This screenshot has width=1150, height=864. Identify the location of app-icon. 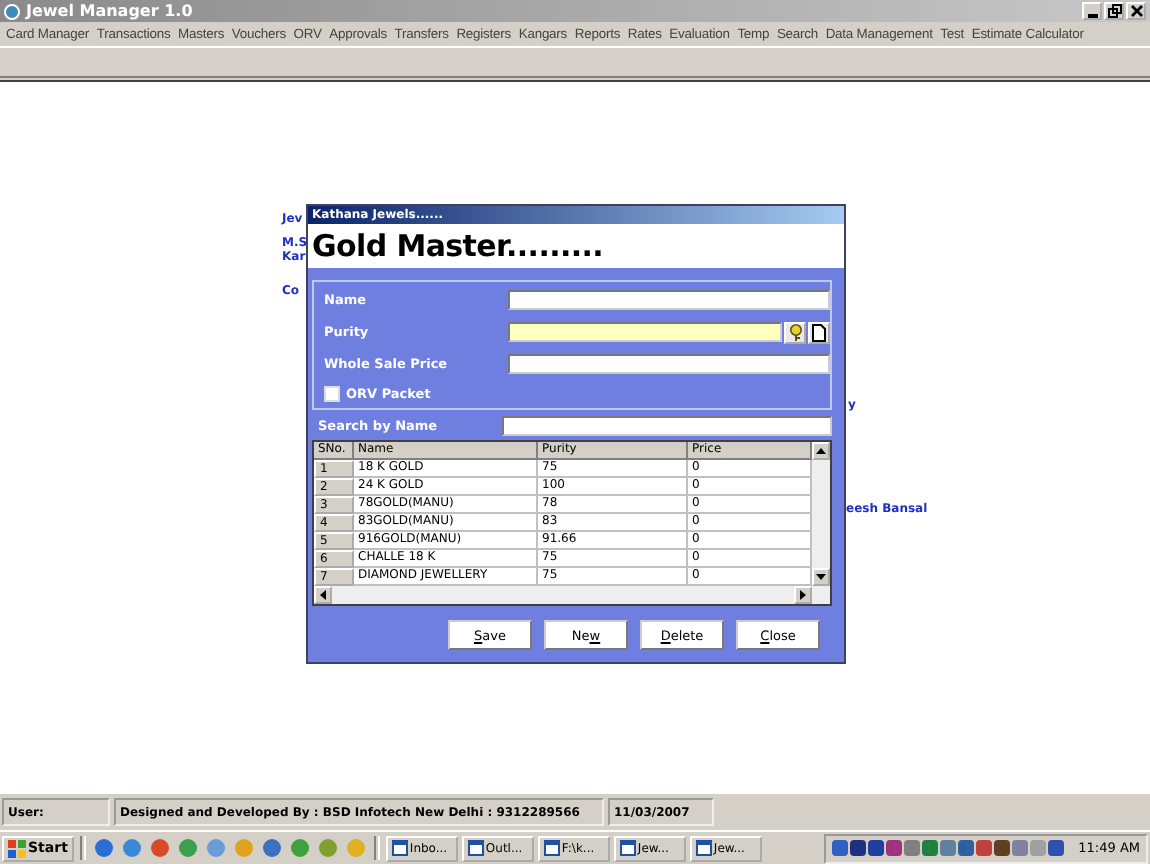
(12, 11).